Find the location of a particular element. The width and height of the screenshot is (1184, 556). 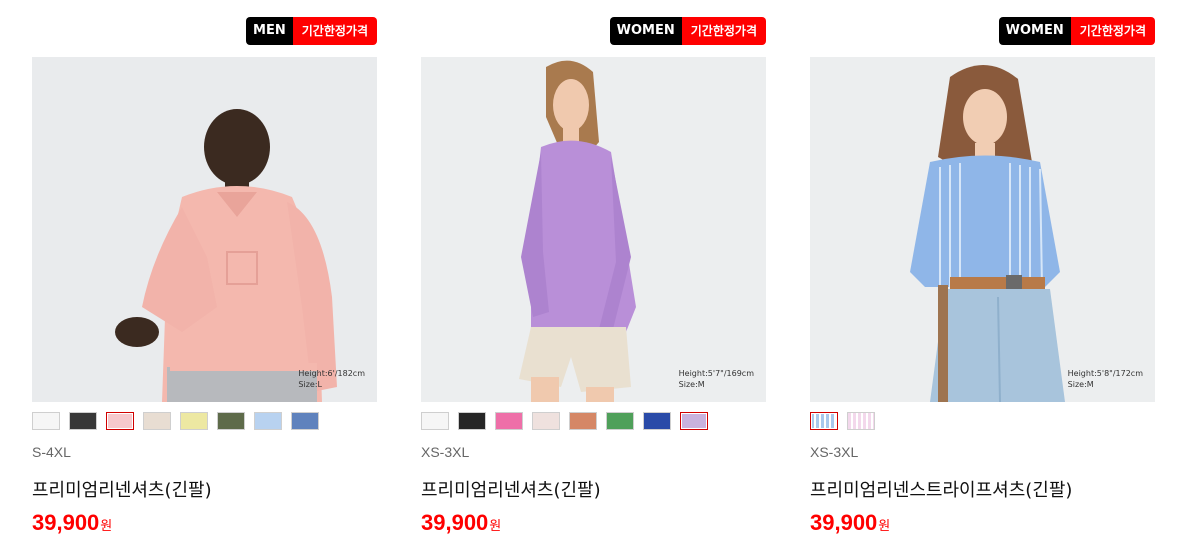

model-info: Height:5'7"/169cm Size:M is located at coordinates (716, 379).